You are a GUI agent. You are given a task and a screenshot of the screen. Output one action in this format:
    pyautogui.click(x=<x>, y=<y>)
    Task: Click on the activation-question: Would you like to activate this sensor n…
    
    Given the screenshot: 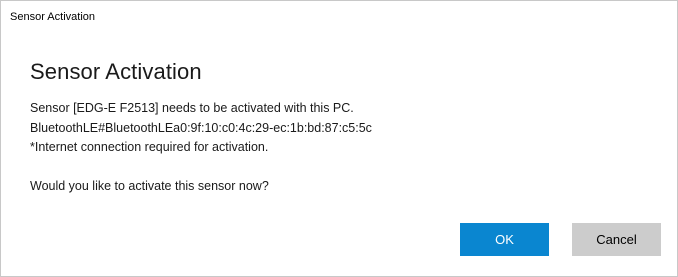 What is the action you would take?
    pyautogui.click(x=149, y=186)
    